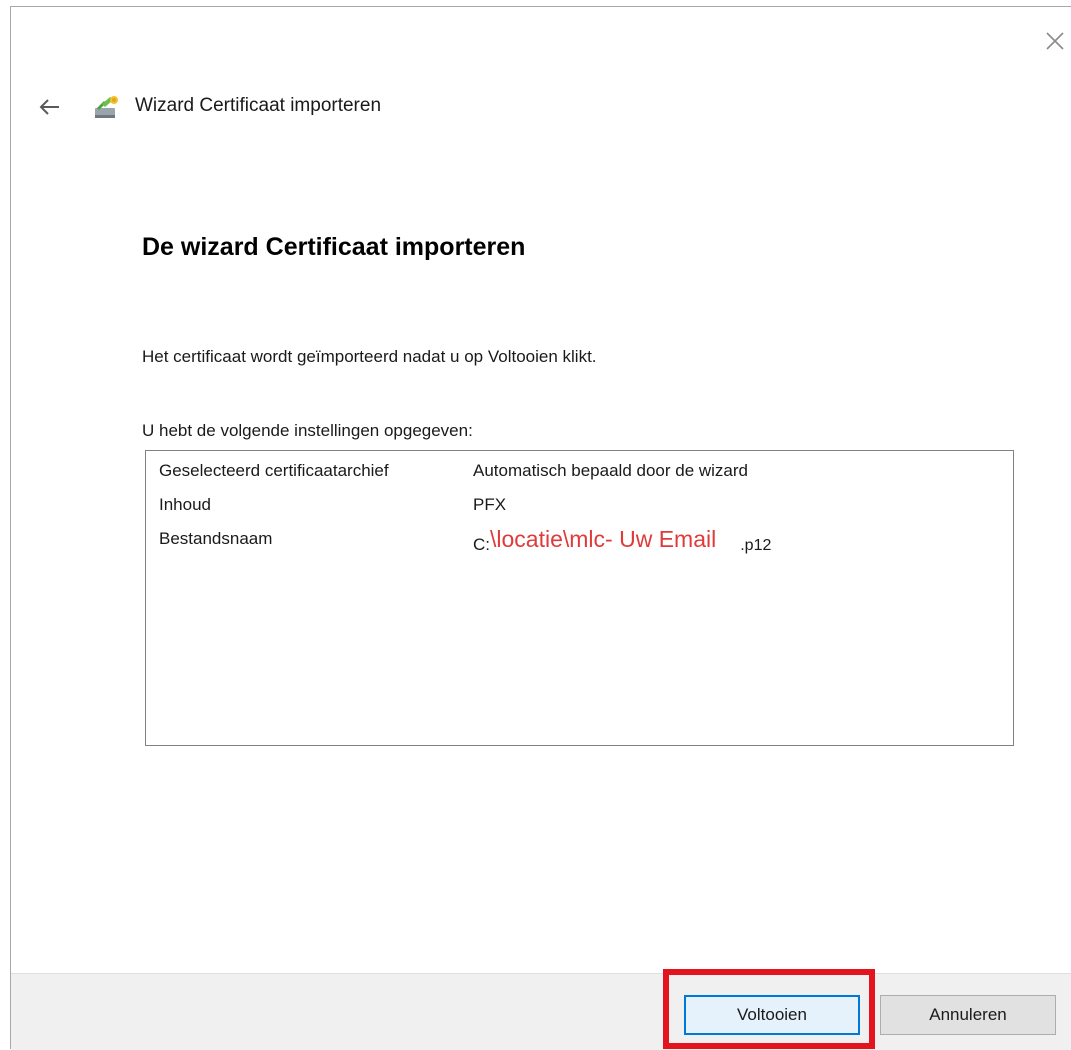 The width and height of the screenshot is (1071, 1050). I want to click on cancel-button: Annuleren, so click(968, 1015).